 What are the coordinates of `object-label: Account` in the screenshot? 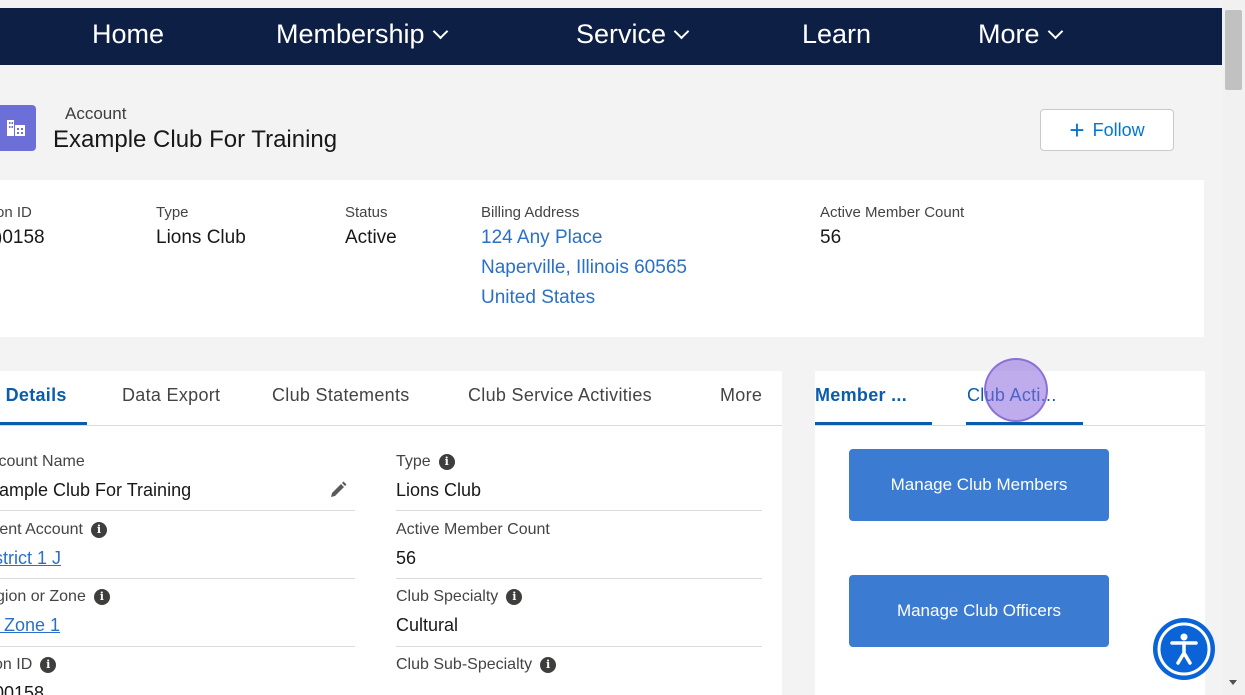 It's located at (96, 113).